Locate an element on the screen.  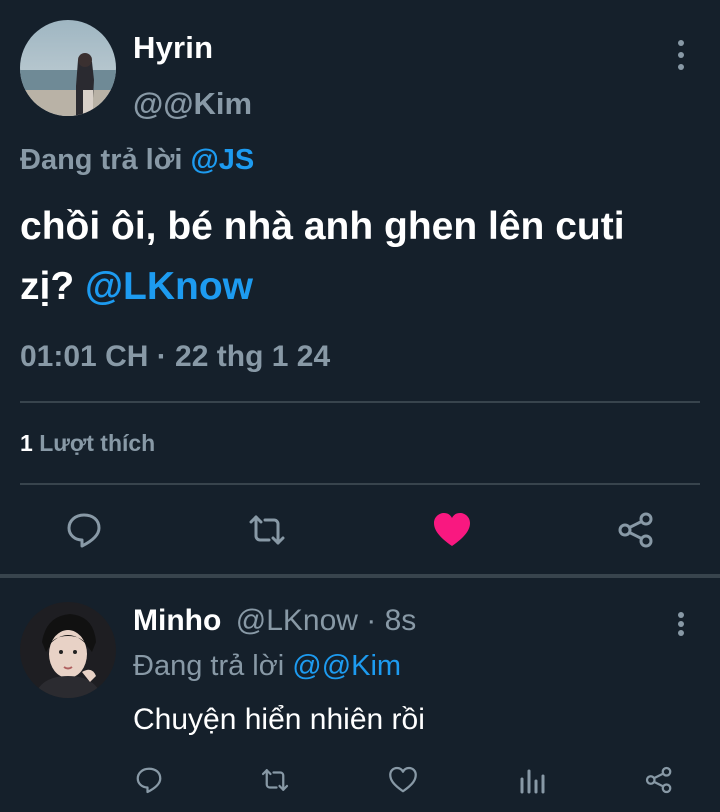
heart-outline-icon is located at coordinates (403, 780).